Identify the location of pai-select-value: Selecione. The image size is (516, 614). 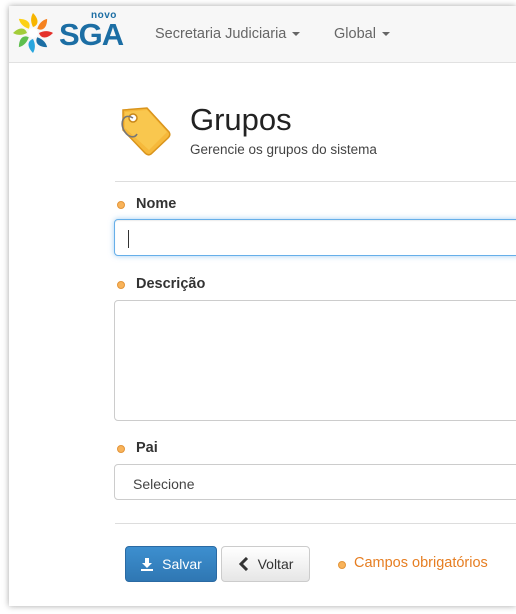
(164, 484).